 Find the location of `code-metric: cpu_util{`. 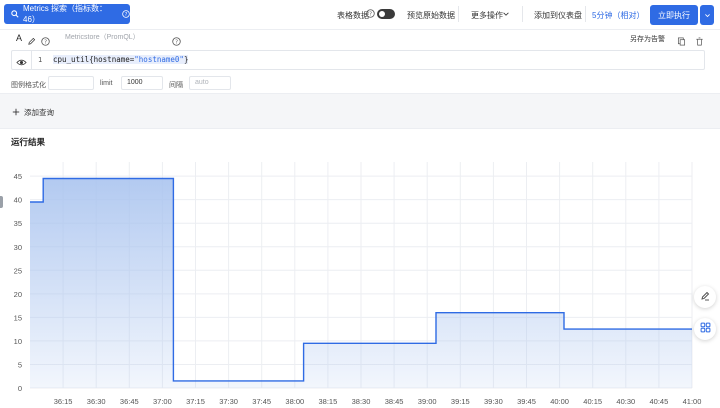

code-metric: cpu_util{ is located at coordinates (73, 59).